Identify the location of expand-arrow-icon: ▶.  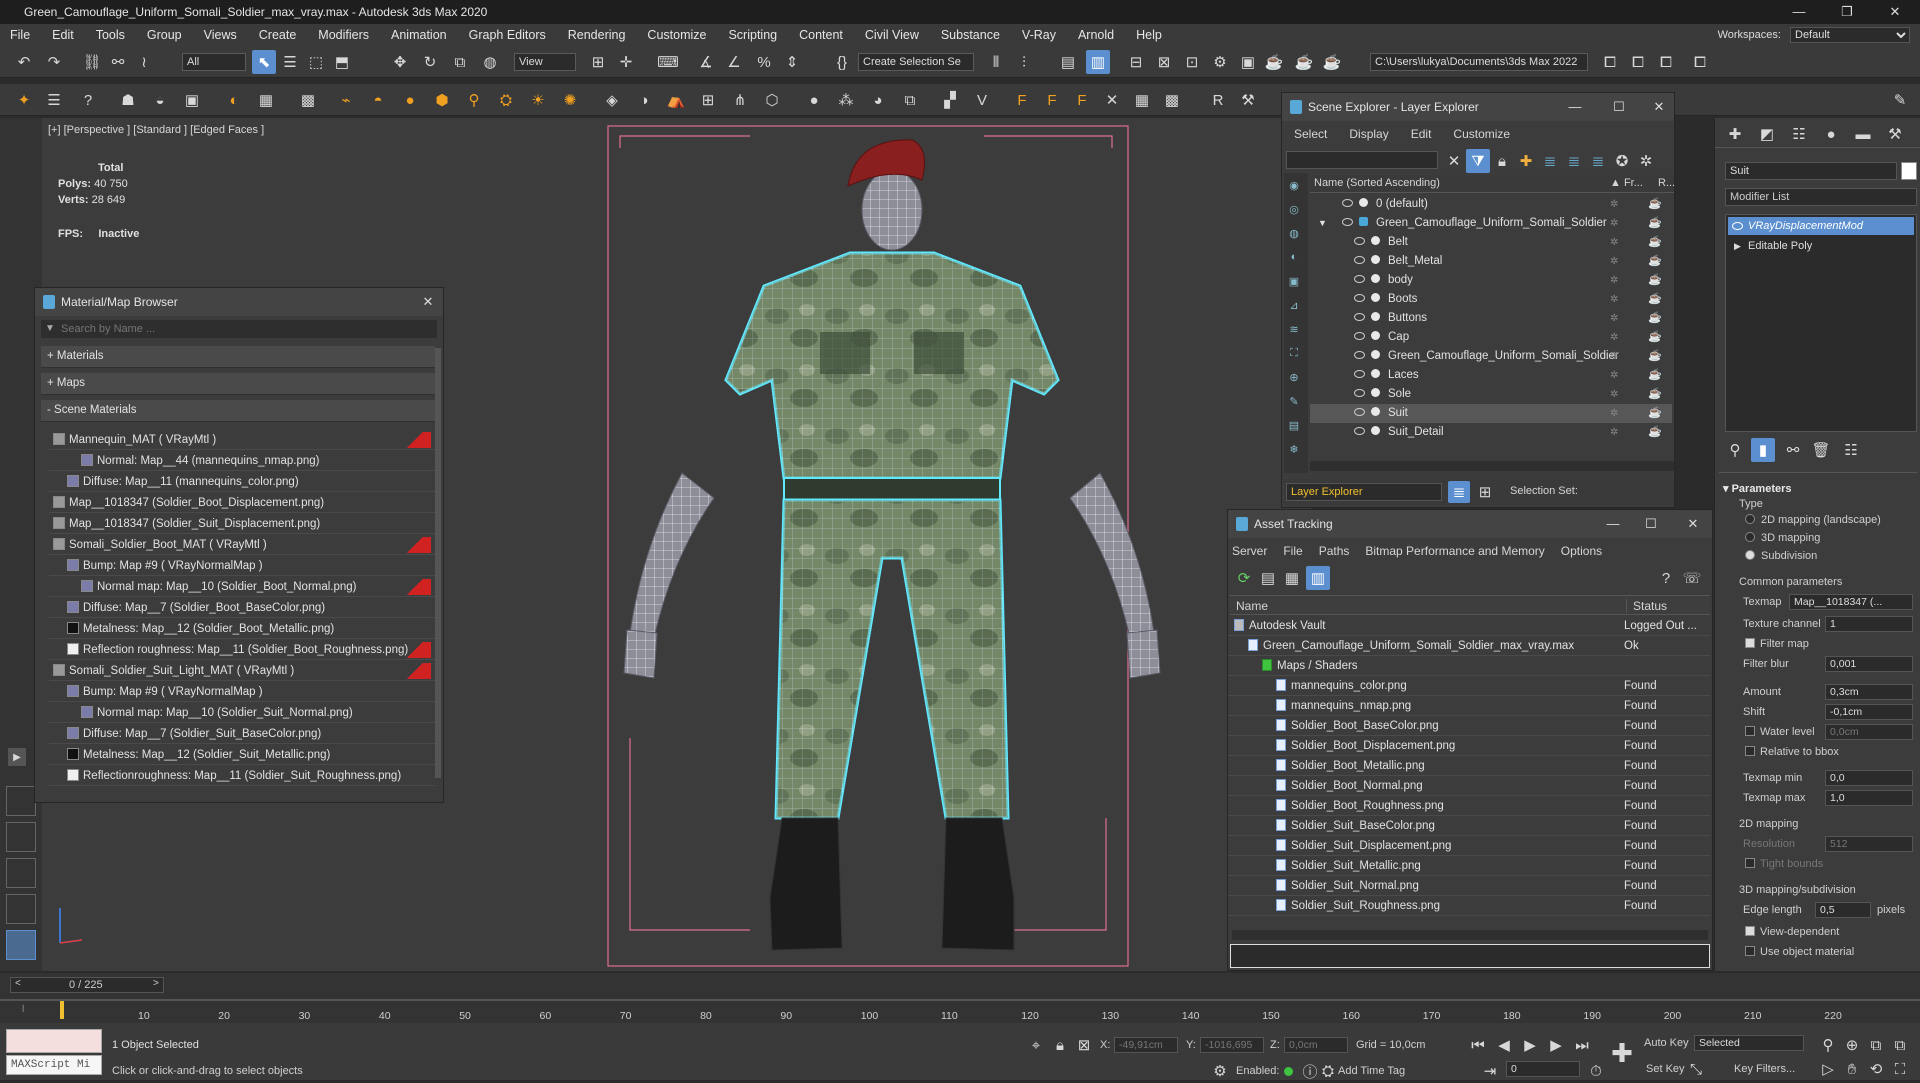
(17, 757).